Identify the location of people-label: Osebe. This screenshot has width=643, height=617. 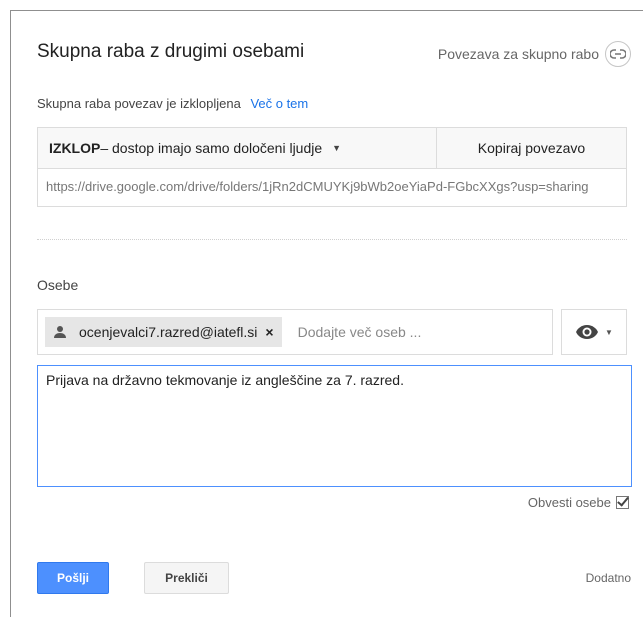
(58, 285).